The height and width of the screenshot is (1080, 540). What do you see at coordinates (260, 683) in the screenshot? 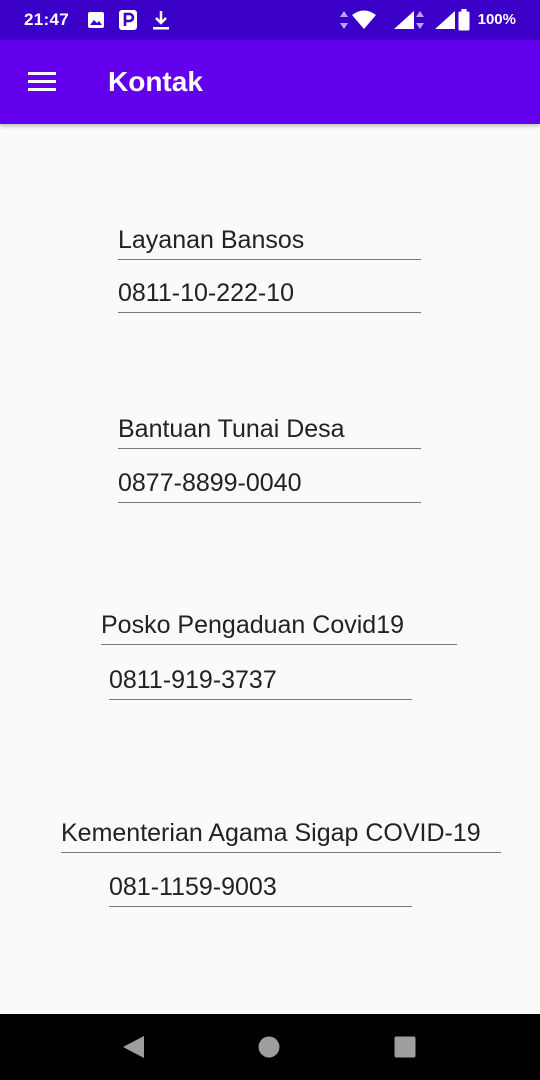
I see `contact-phone: 0811-919-3737` at bounding box center [260, 683].